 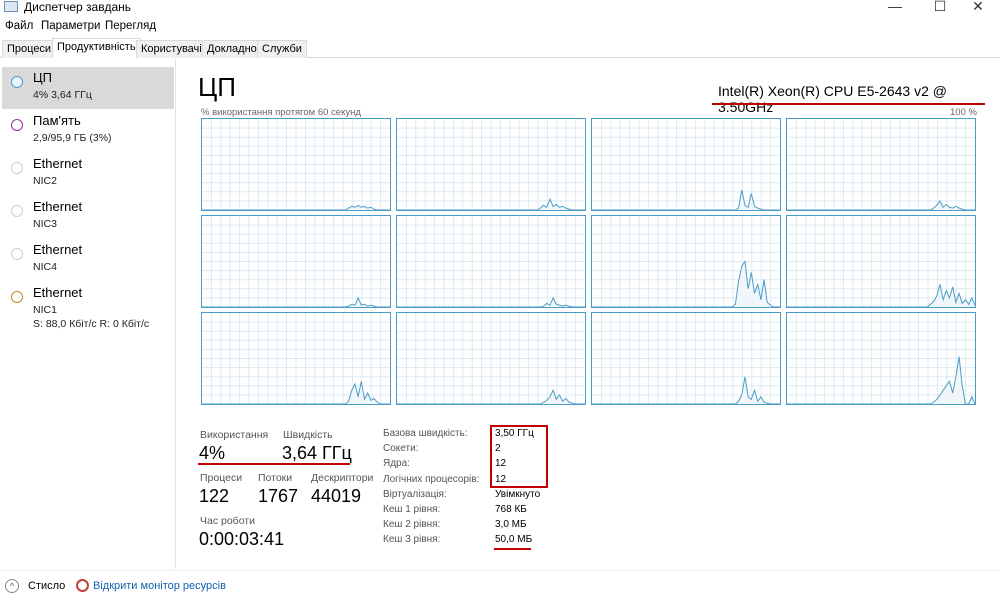 What do you see at coordinates (518, 494) in the screenshot?
I see `detail-value: Увімкнуто` at bounding box center [518, 494].